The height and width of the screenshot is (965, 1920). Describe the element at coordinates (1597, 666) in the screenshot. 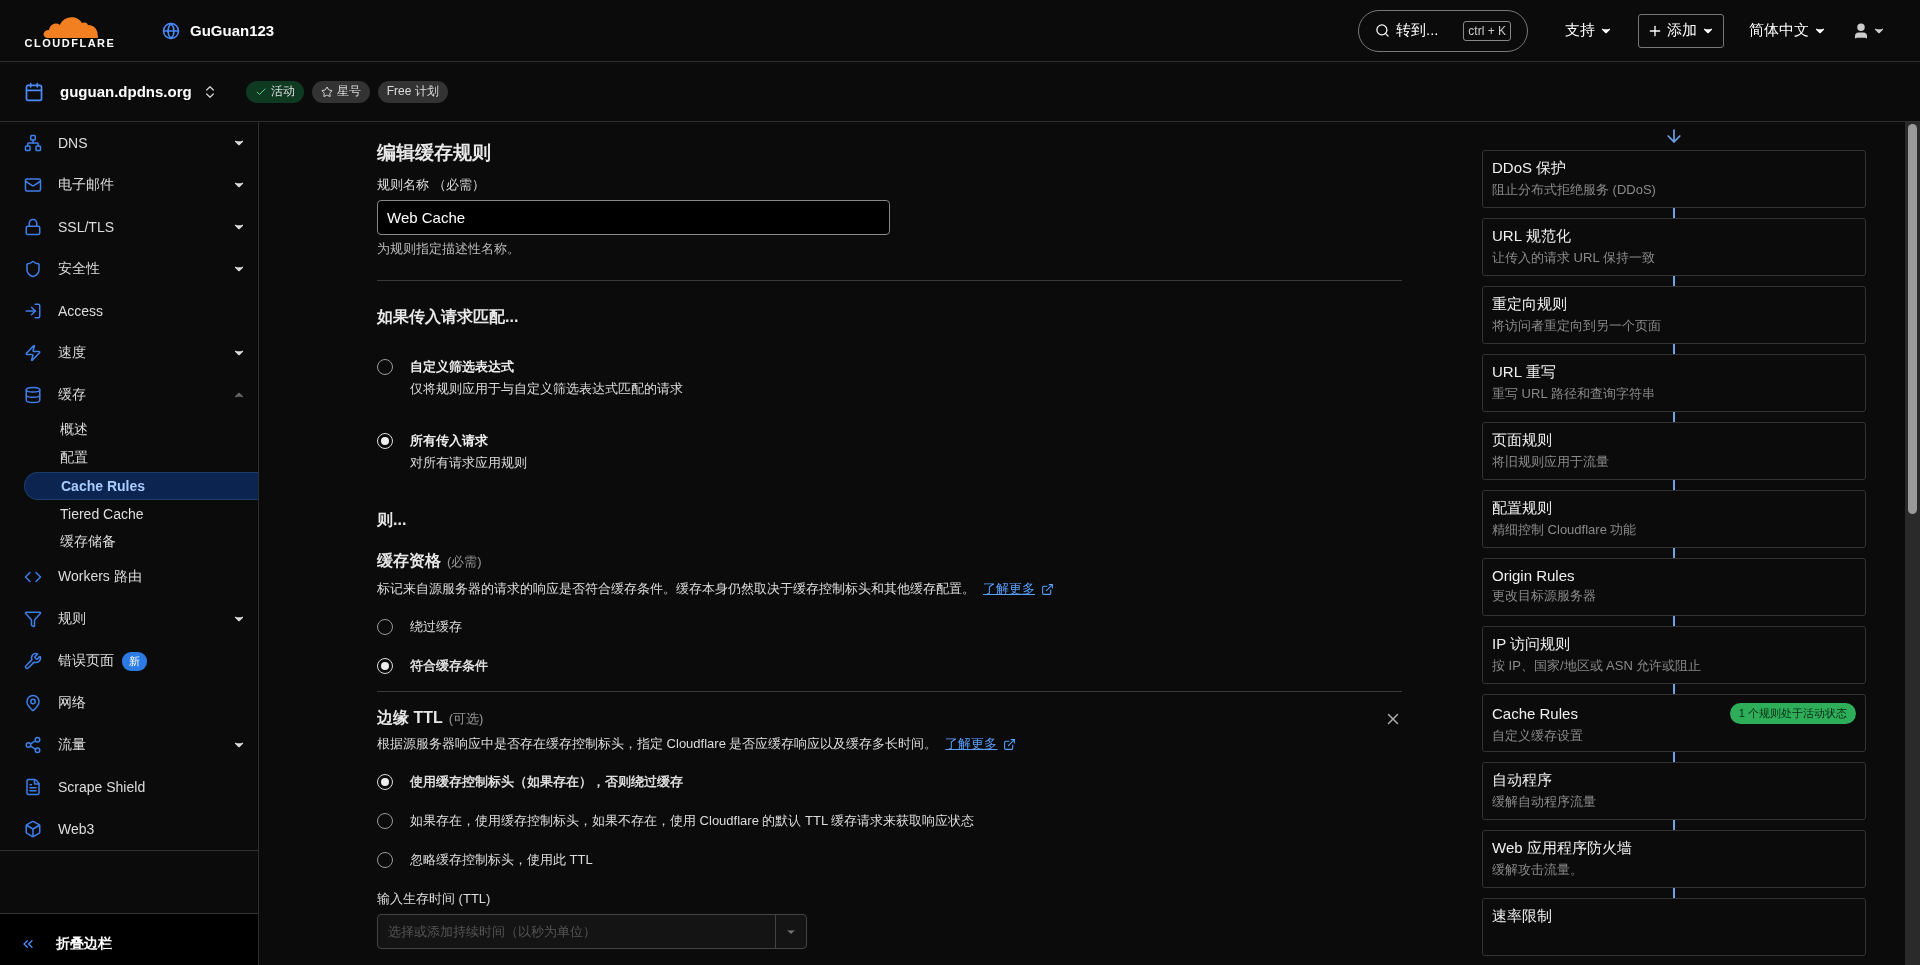

I see `card-description: 按 IP、国家/地区或 ASN 允许或阻止` at that location.